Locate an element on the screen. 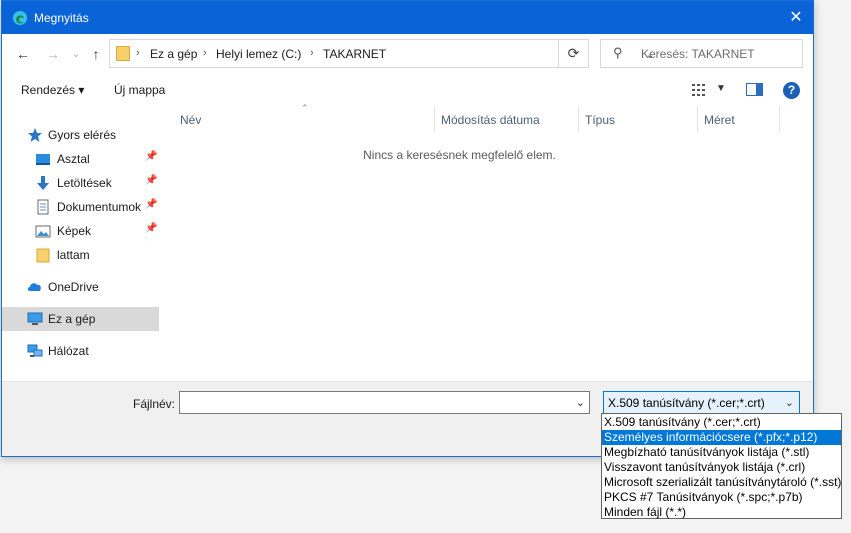 This screenshot has width=851, height=533. sidebar-item-this-pc: Ez a gép is located at coordinates (80, 319).